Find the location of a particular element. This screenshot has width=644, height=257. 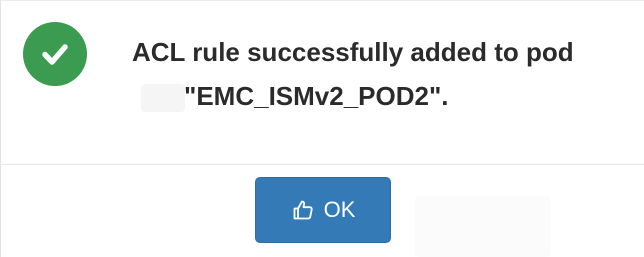

ok-button: OK is located at coordinates (323, 210).